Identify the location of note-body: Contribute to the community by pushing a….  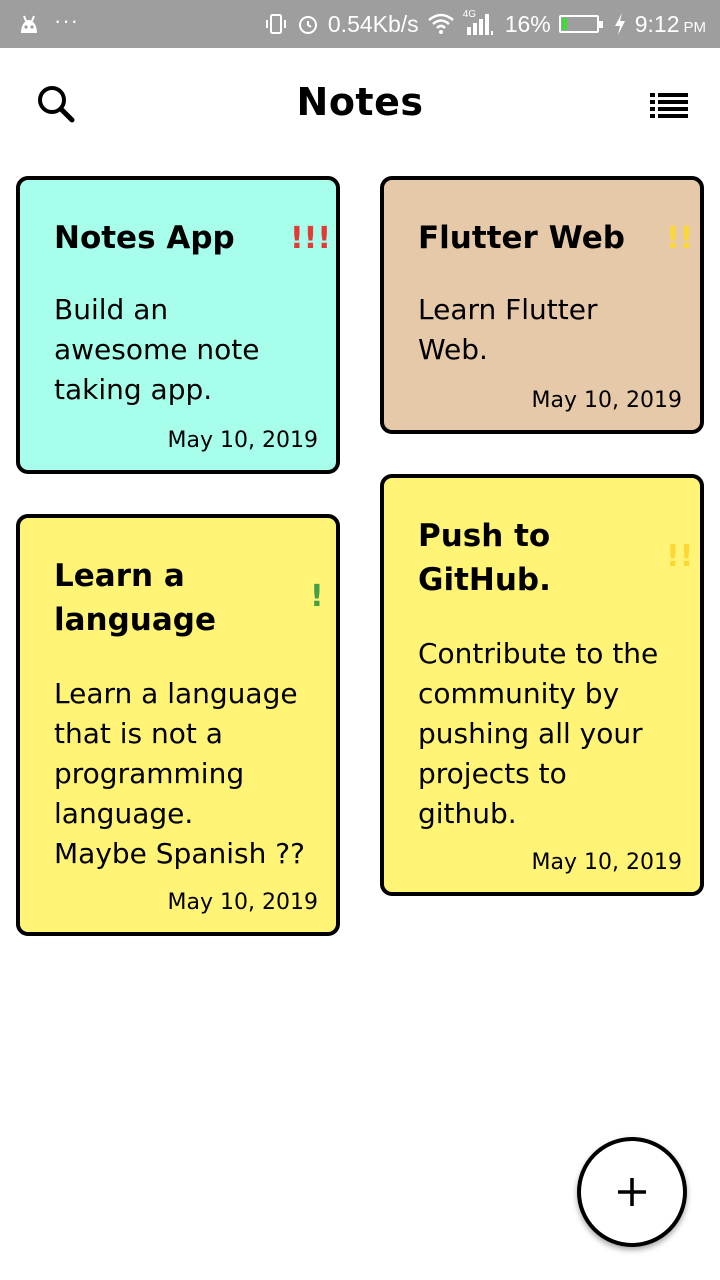
(538, 733).